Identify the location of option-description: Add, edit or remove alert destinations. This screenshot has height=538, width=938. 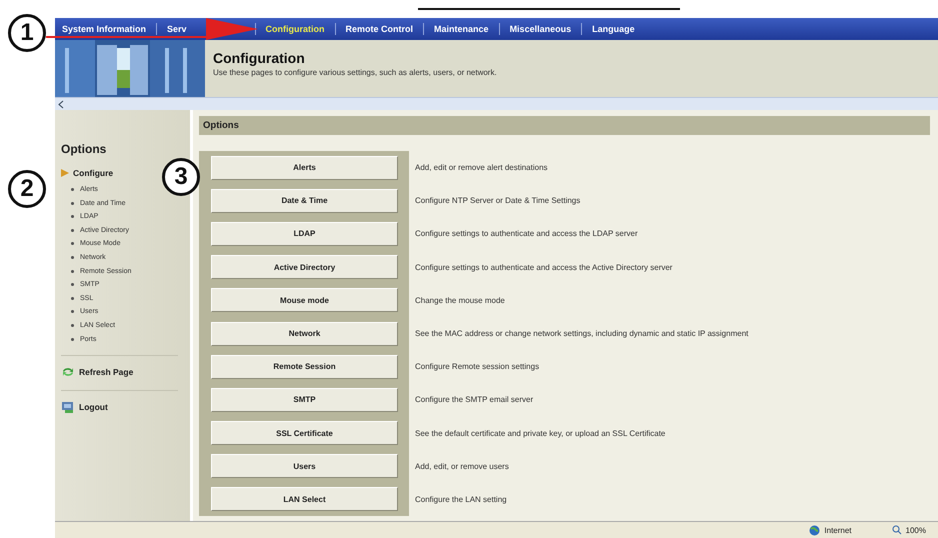
(481, 167).